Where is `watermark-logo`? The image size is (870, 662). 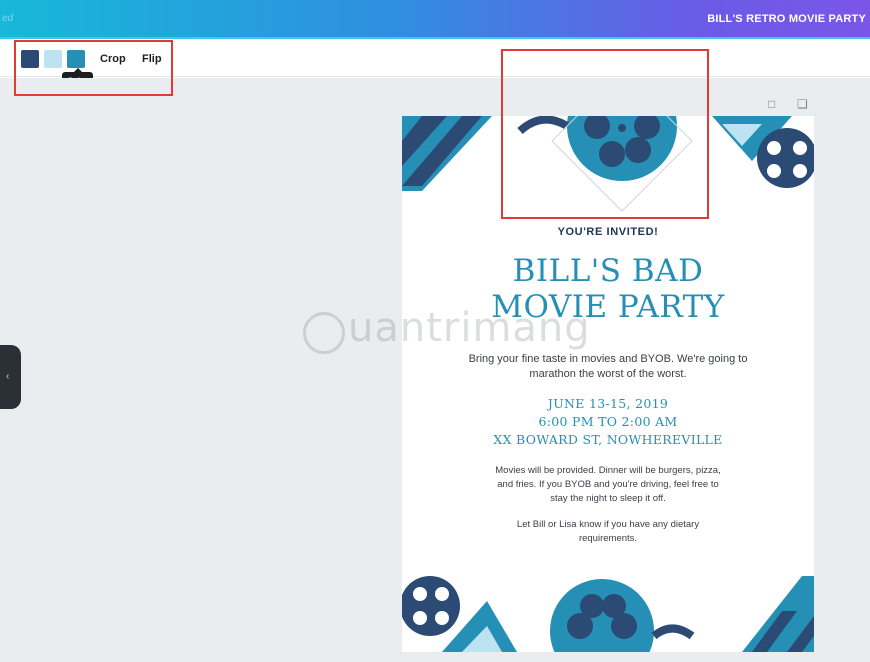
watermark-logo is located at coordinates (324, 333).